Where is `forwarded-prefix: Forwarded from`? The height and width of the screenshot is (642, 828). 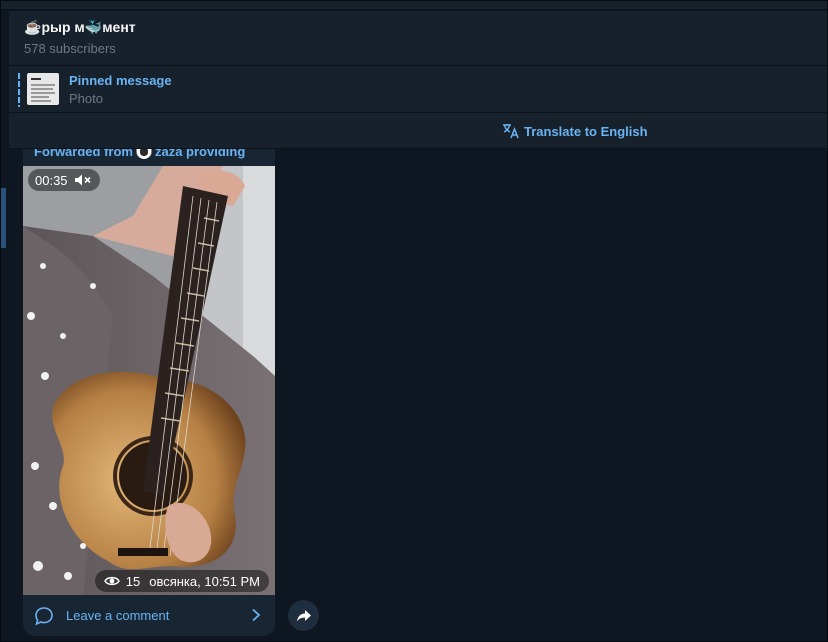 forwarded-prefix: Forwarded from is located at coordinates (83, 154).